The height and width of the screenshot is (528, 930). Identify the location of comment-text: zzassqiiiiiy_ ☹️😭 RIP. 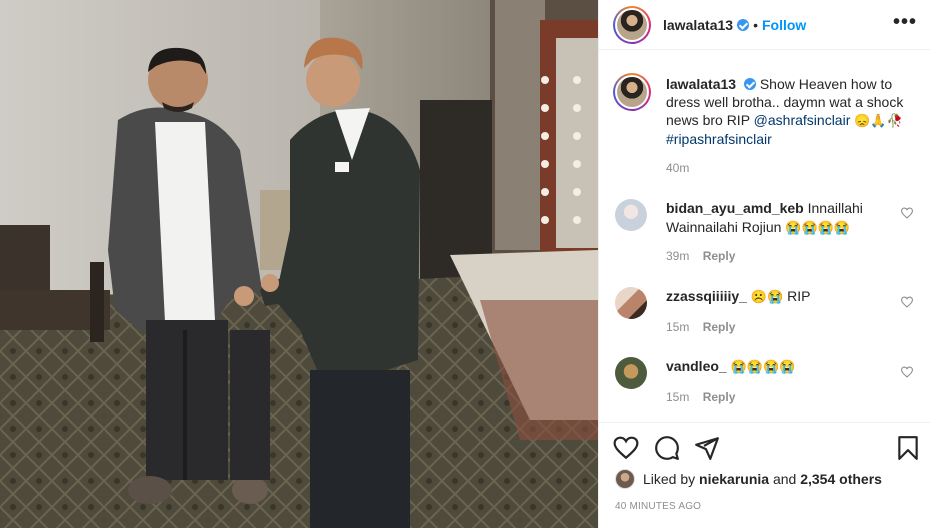
(778, 296).